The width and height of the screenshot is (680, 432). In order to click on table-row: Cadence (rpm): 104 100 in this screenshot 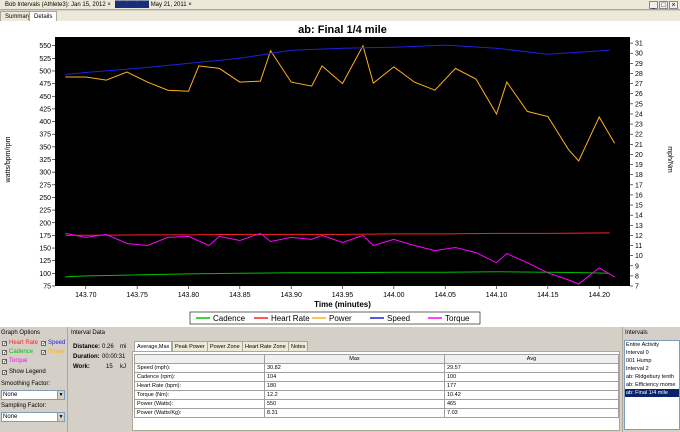, I will do `click(376, 377)`.